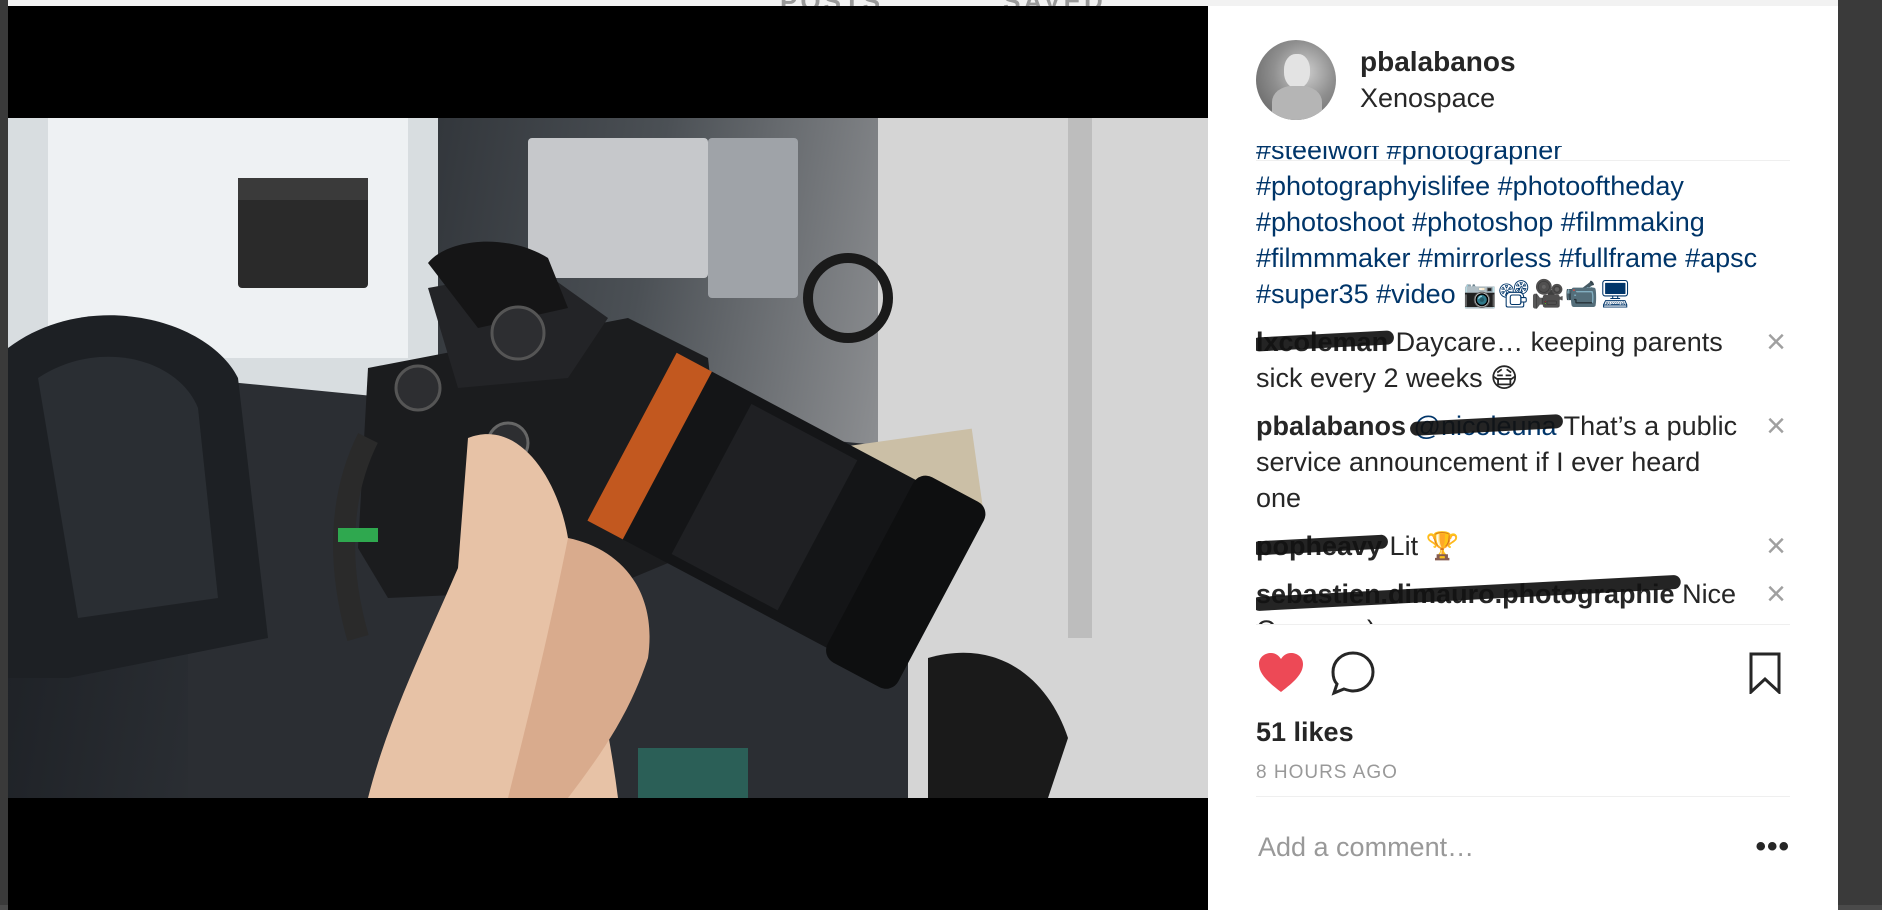 Image resolution: width=1882 pixels, height=910 pixels. I want to click on comment-author: popheavy, so click(1319, 546).